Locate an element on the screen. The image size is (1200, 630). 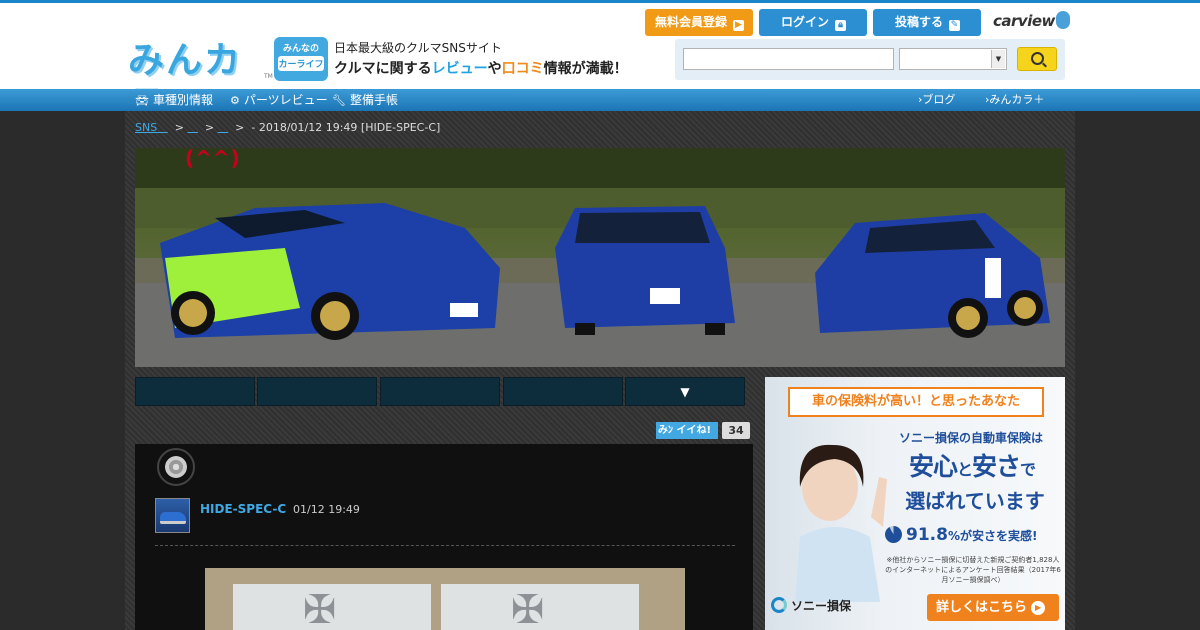
like-count: 34 is located at coordinates (736, 430).